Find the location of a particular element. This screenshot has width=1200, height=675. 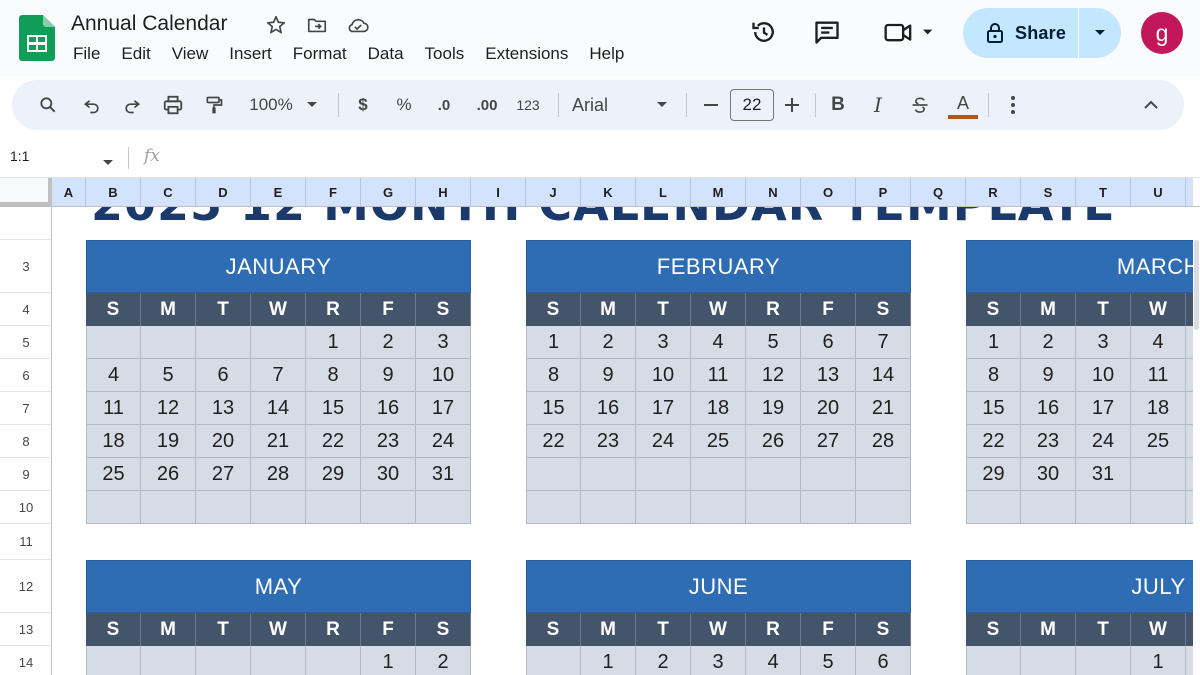

row-header-11: 11 is located at coordinates (26, 542).